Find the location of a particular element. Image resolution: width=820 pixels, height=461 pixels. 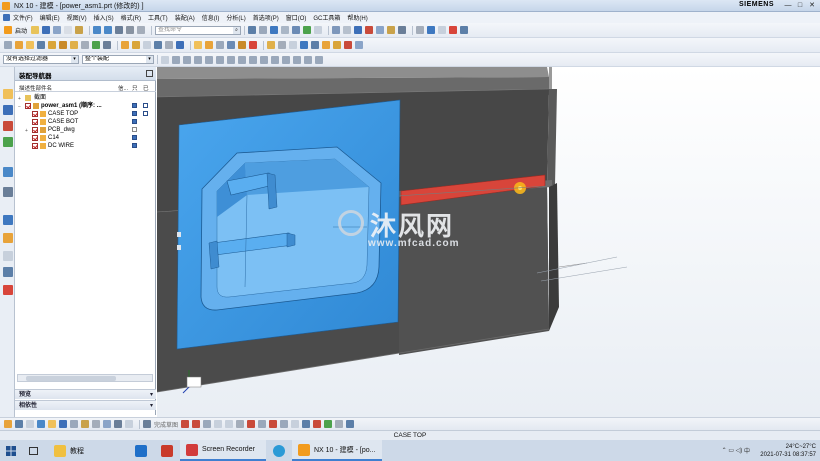

constraint-navigator-icon is located at coordinates (8, 110).